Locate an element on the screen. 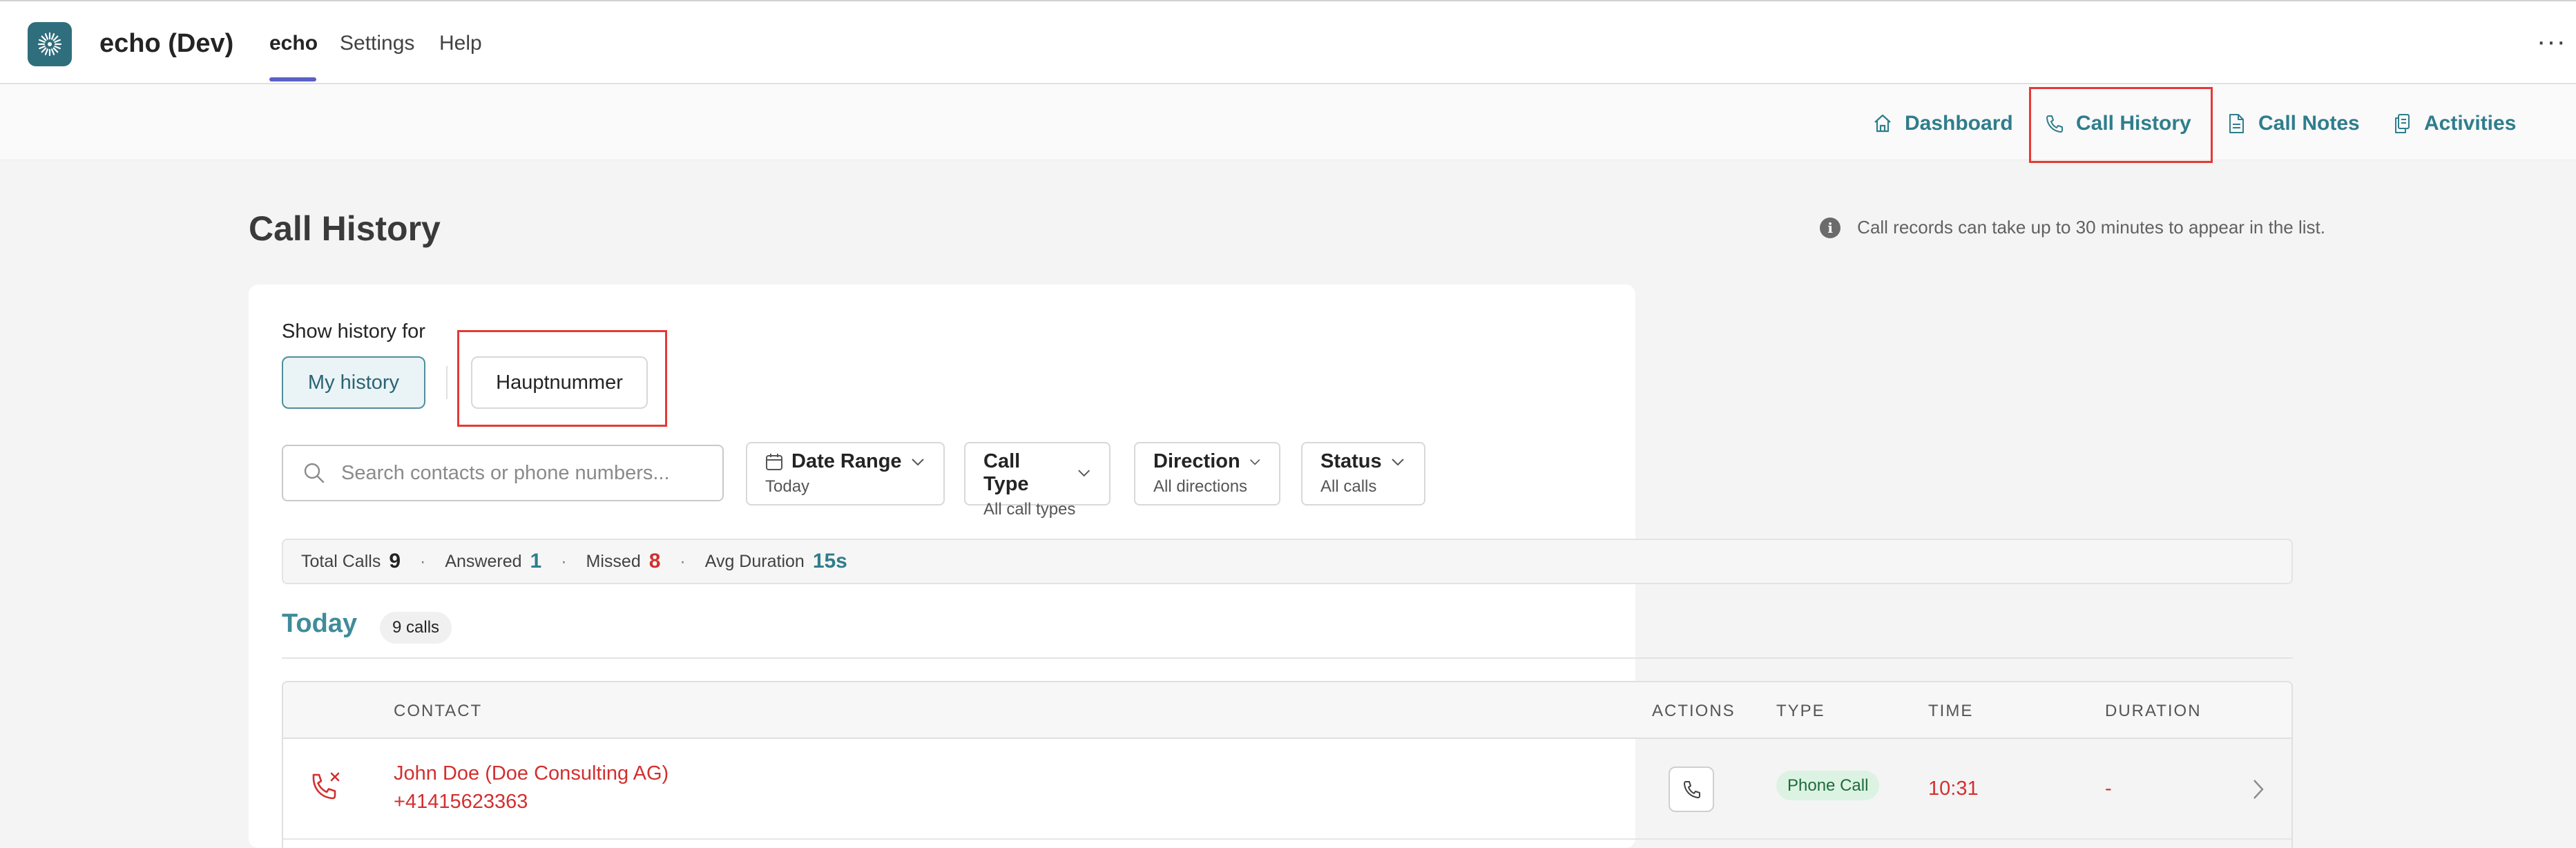 The image size is (2576, 848). info-icon: i is located at coordinates (1830, 227).